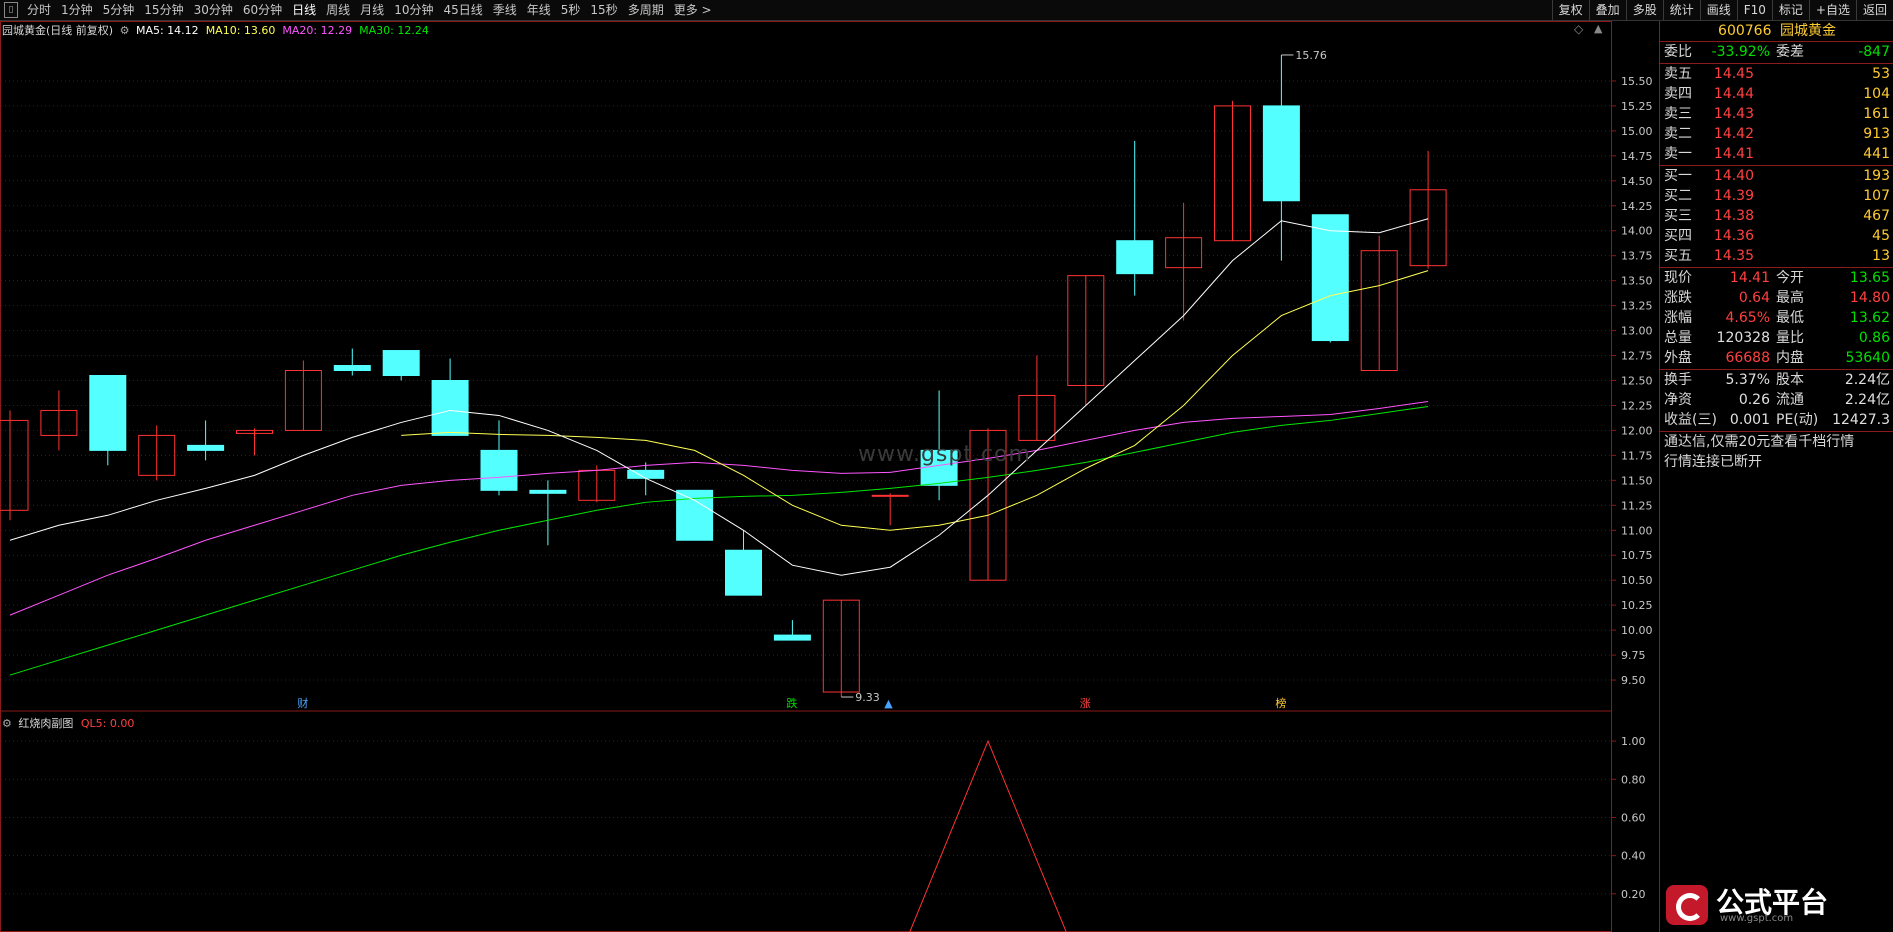  I want to click on y-tick-label: 11.75, so click(1637, 455).